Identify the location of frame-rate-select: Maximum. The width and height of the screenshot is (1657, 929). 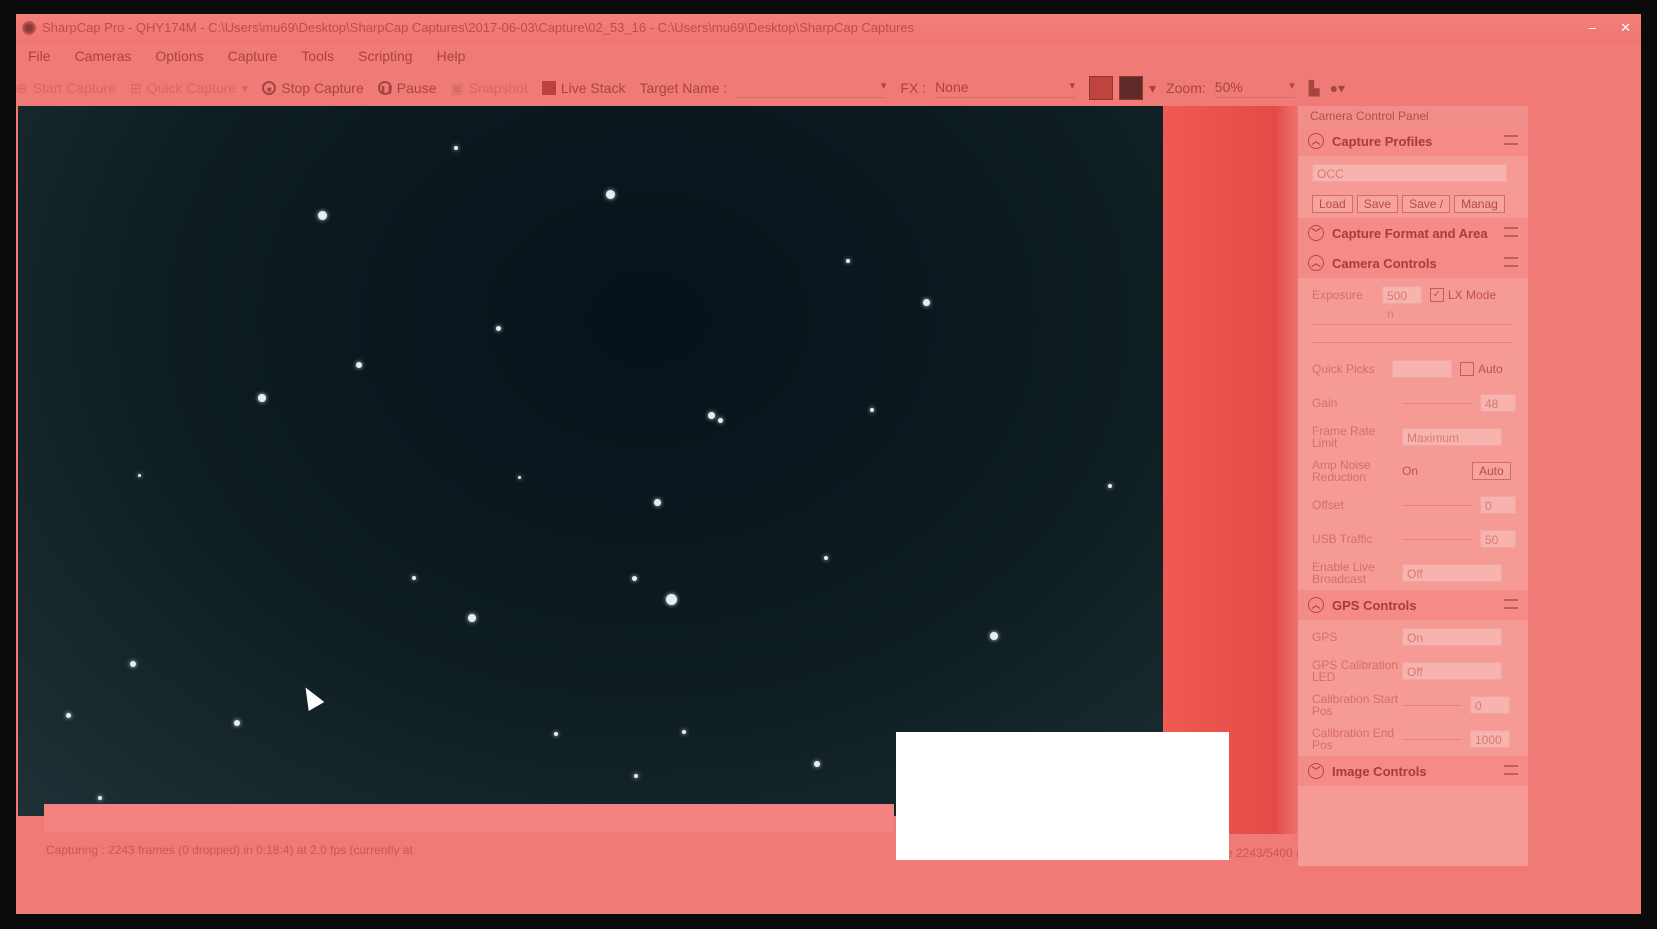
(1452, 437).